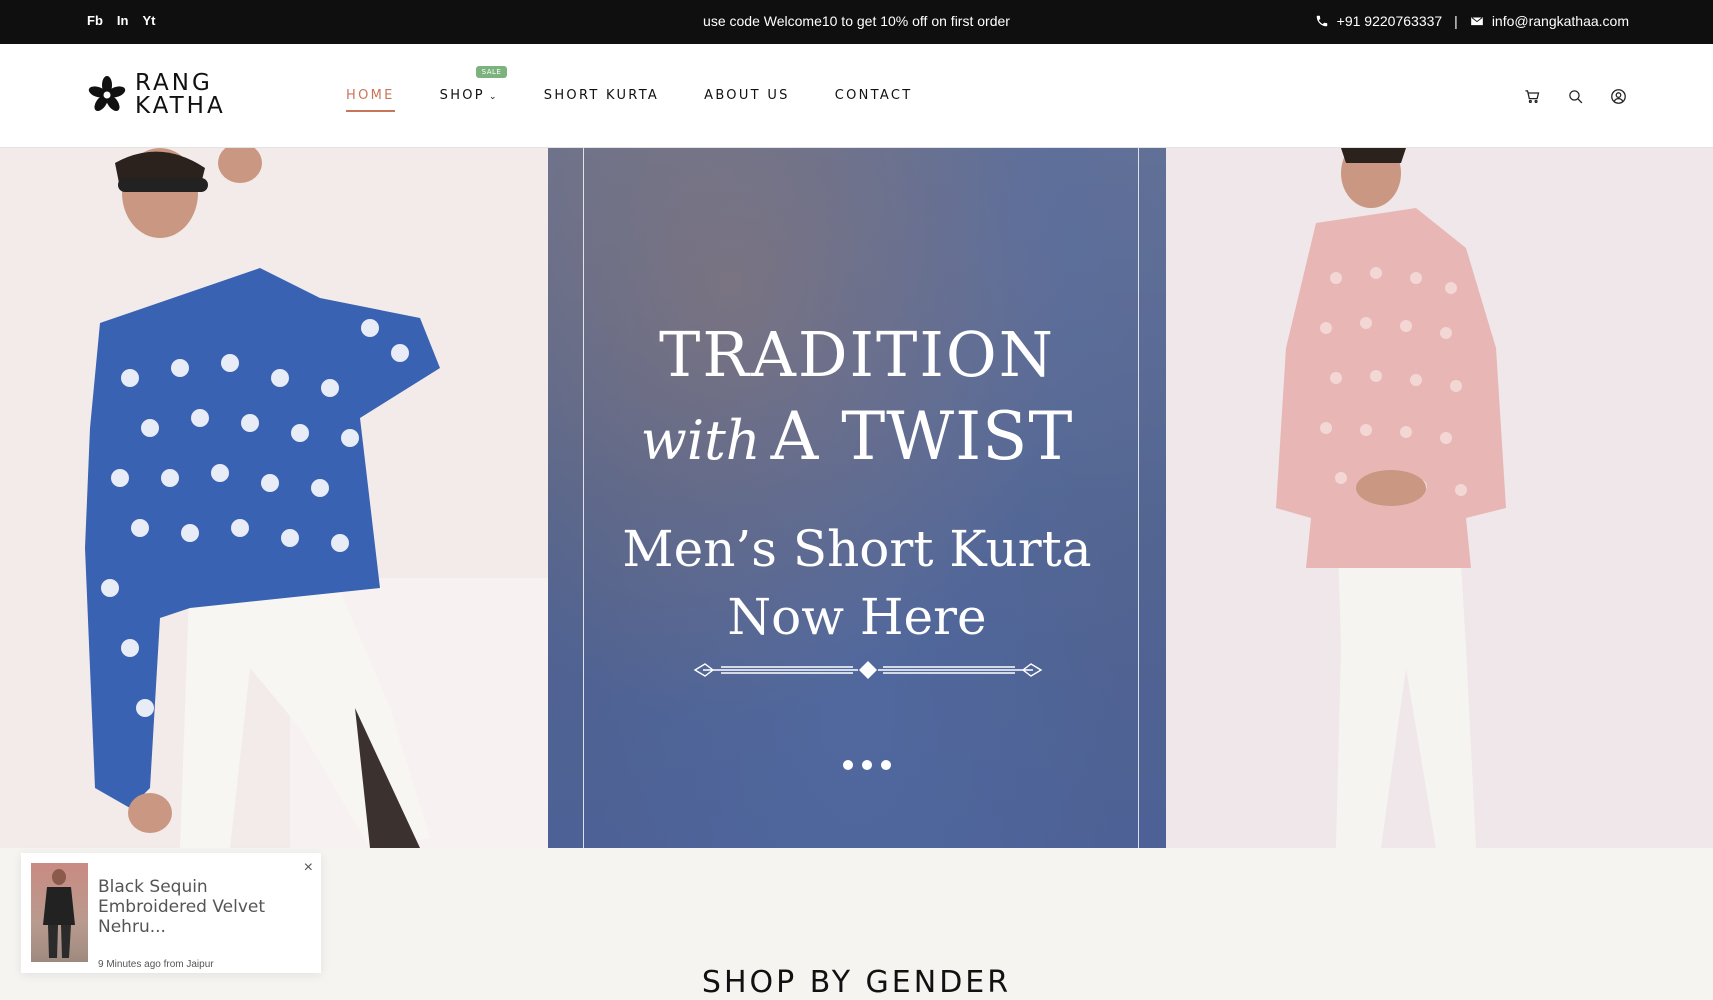 The height and width of the screenshot is (1000, 1713). Describe the element at coordinates (493, 97) in the screenshot. I see `chevron-down-icon: ⌄` at that location.